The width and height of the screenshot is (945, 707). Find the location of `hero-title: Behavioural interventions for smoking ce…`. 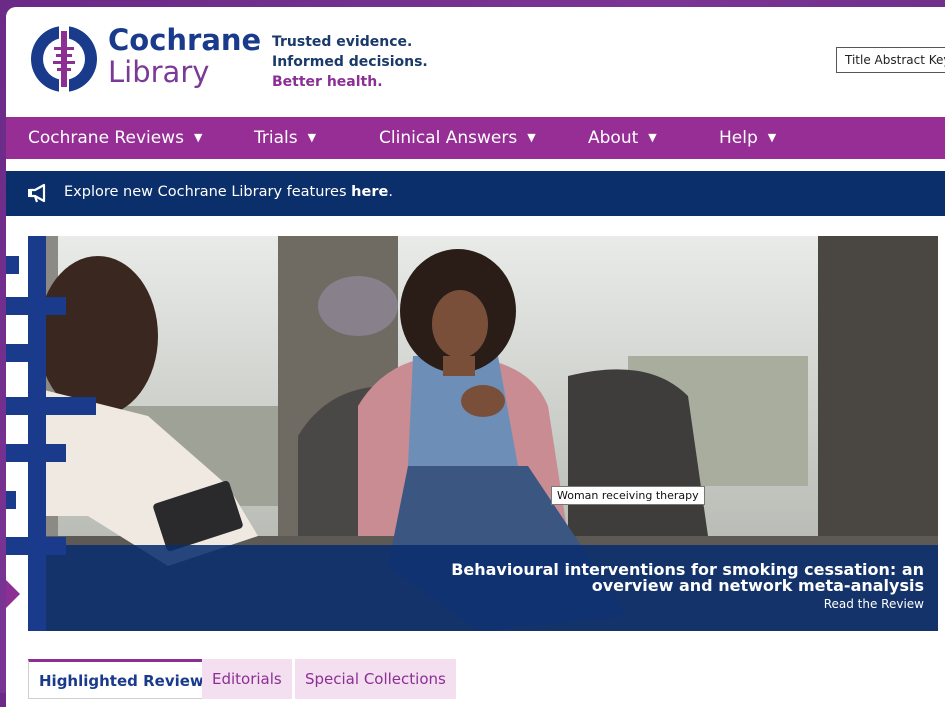

hero-title: Behavioural interventions for smoking ce… is located at coordinates (664, 578).